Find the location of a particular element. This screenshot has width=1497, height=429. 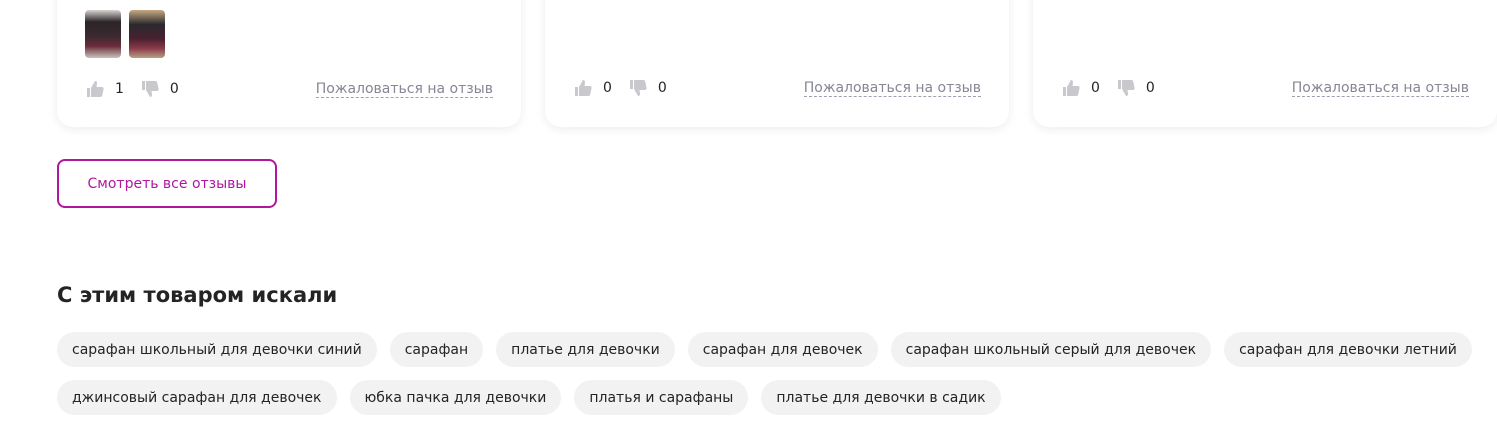

search-chip: сарафан для девочки летний is located at coordinates (1348, 349).